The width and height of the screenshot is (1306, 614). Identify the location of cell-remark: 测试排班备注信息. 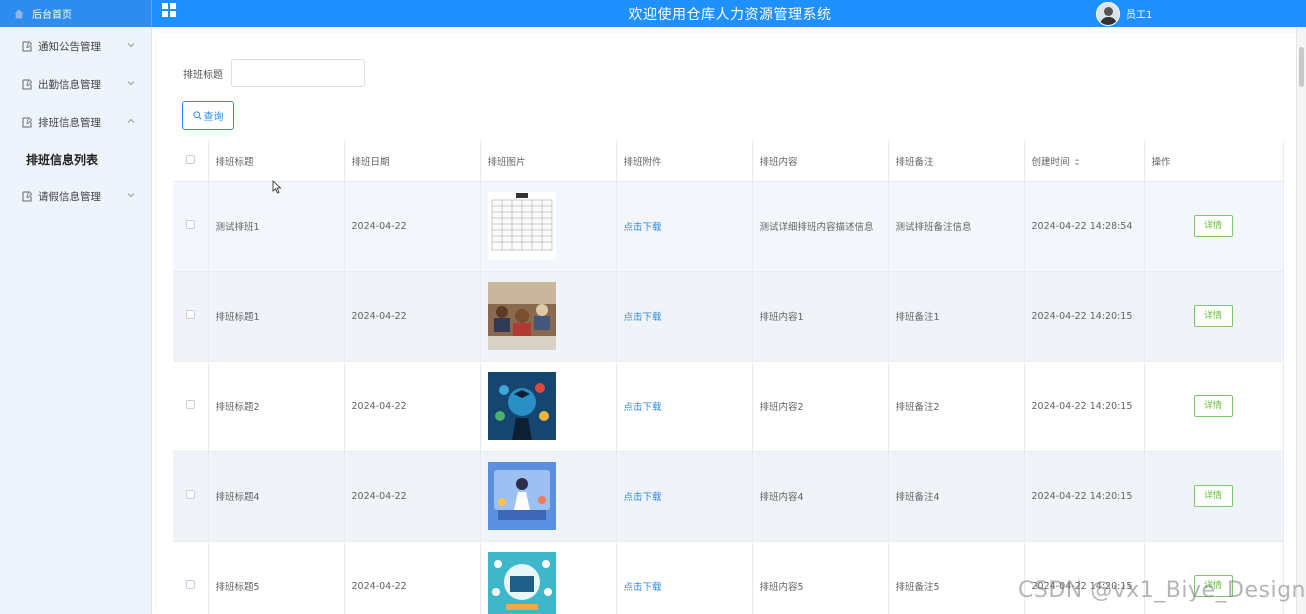
(956, 226).